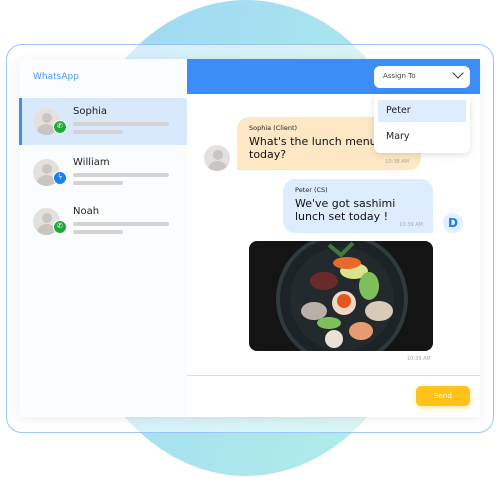  I want to click on contact-item-william: ϟ William, so click(103, 172).